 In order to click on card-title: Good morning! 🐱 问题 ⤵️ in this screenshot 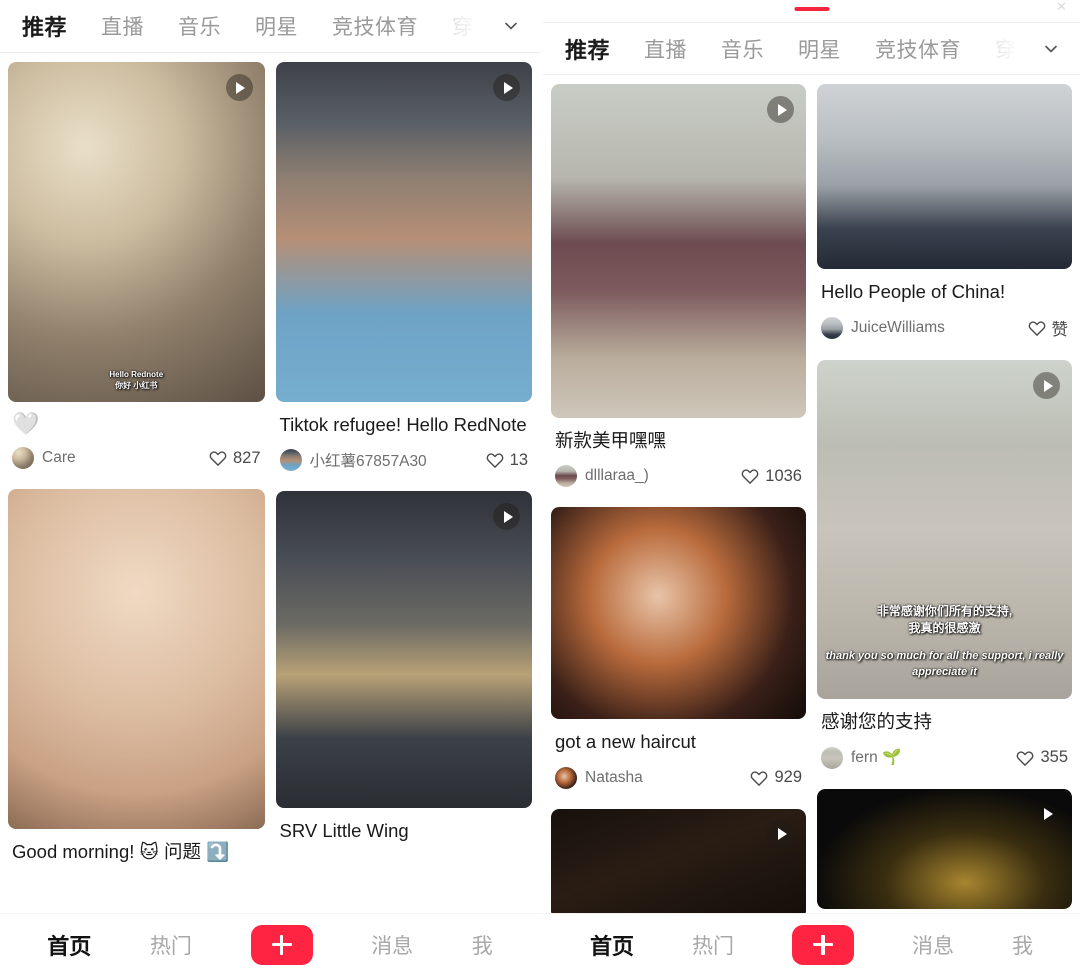, I will do `click(136, 852)`.